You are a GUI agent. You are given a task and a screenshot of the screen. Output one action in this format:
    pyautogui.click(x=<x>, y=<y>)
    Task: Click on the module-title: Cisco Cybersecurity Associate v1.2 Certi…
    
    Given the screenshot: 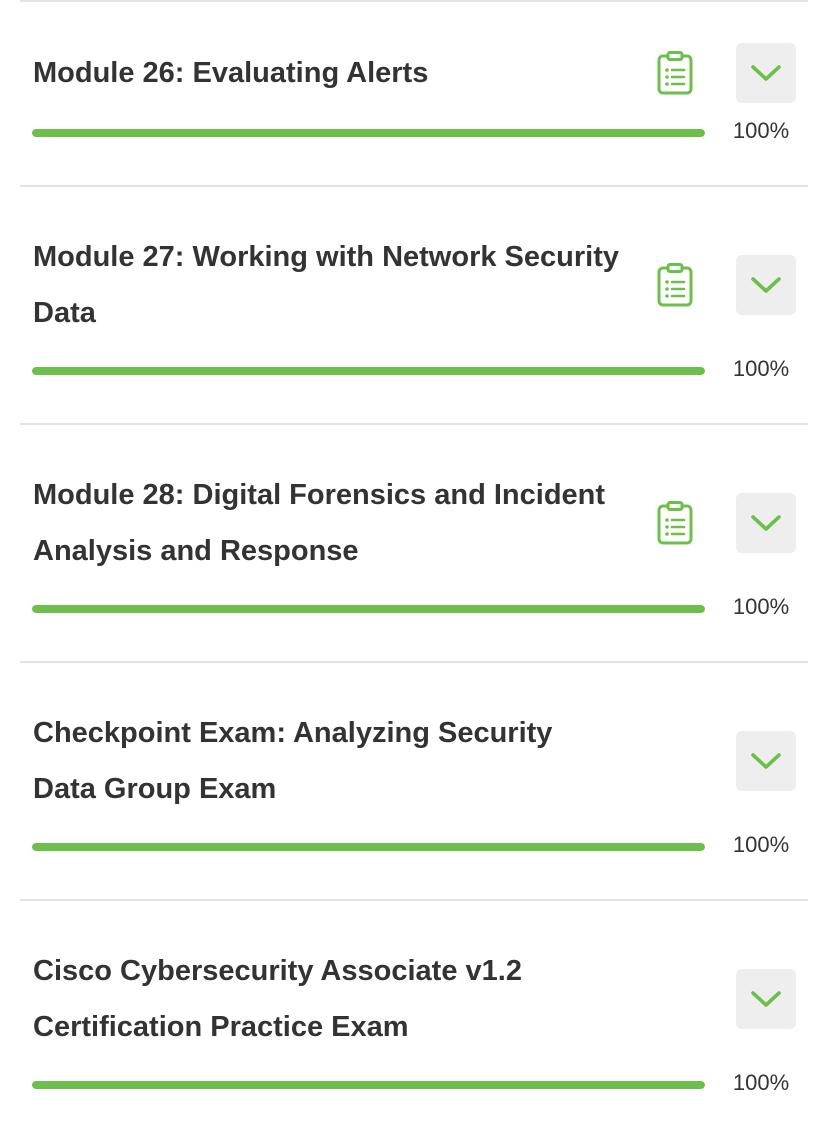 What is the action you would take?
    pyautogui.click(x=277, y=999)
    